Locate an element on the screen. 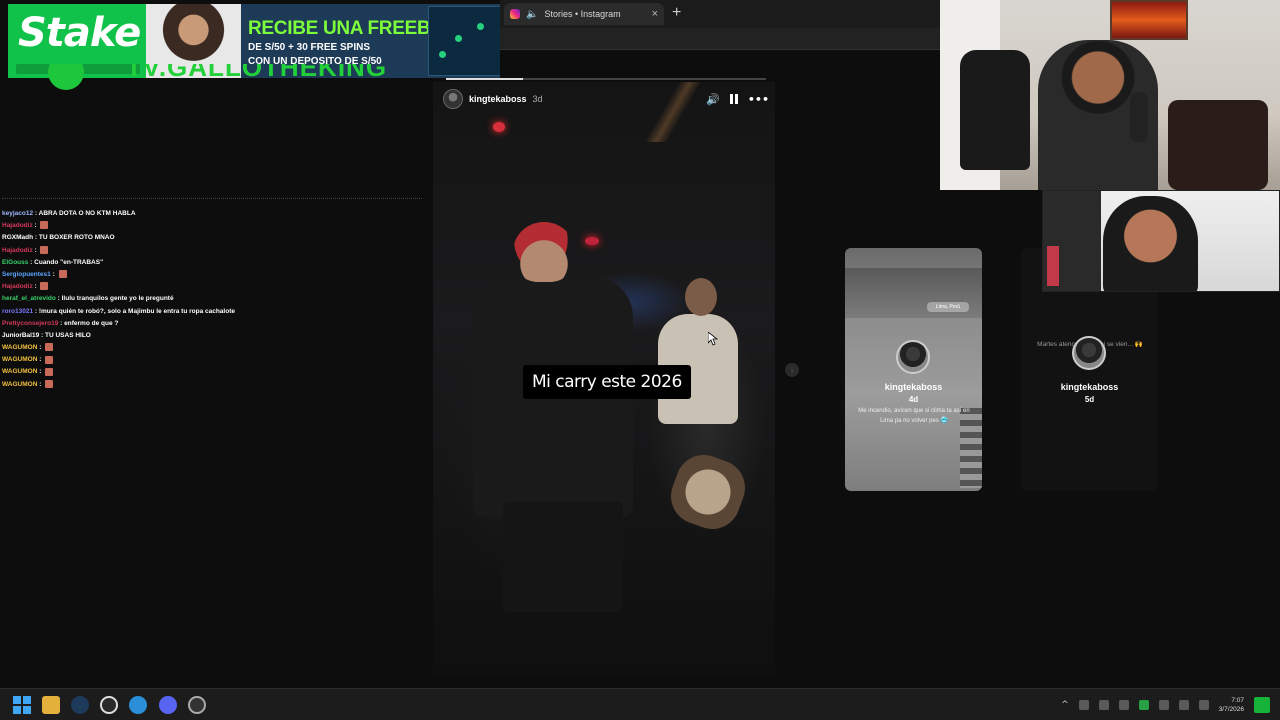 The width and height of the screenshot is (1280, 720). chat-username: Sergiopuentes1 is located at coordinates (26, 274).